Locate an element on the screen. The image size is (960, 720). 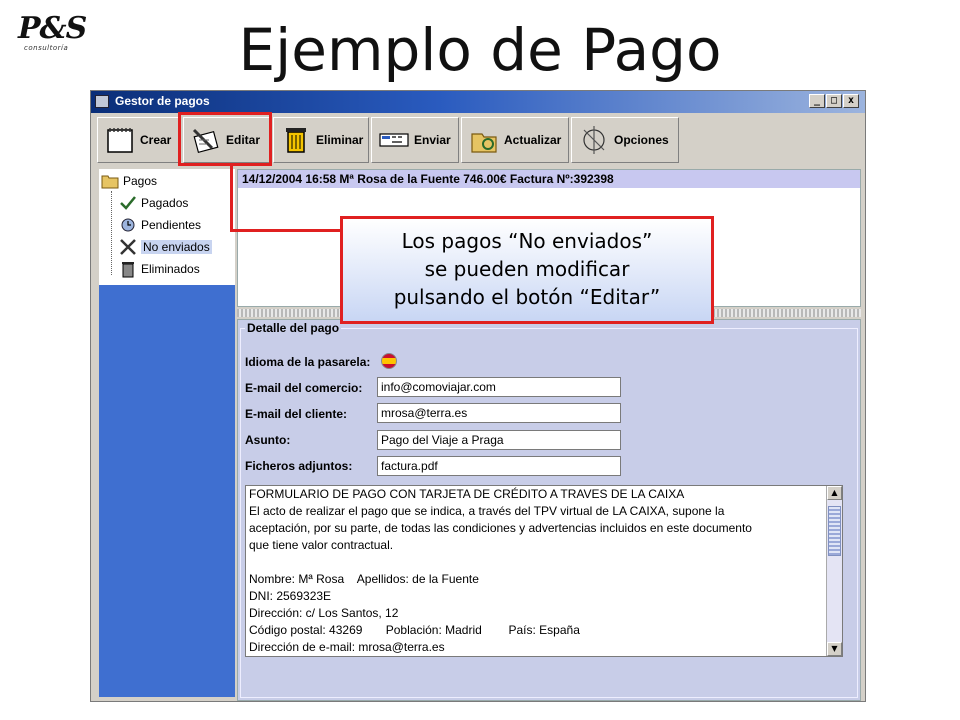
spain-flag-icon is located at coordinates (389, 361).